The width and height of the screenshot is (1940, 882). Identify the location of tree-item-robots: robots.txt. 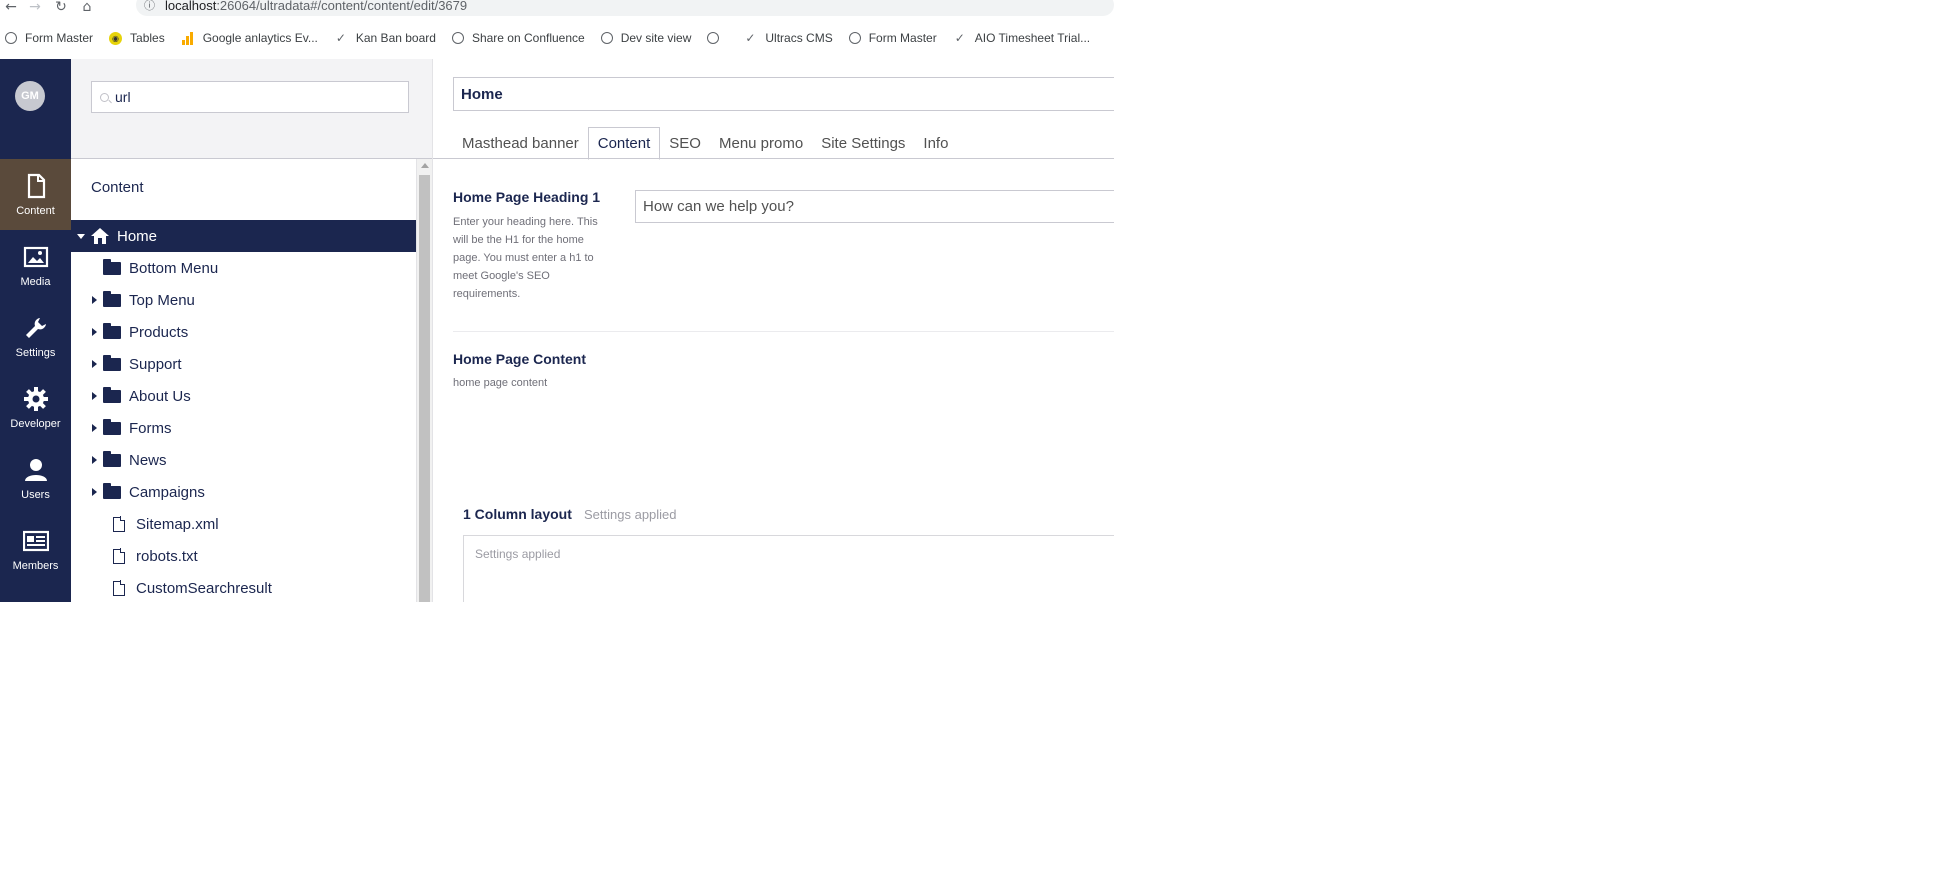
(243, 556).